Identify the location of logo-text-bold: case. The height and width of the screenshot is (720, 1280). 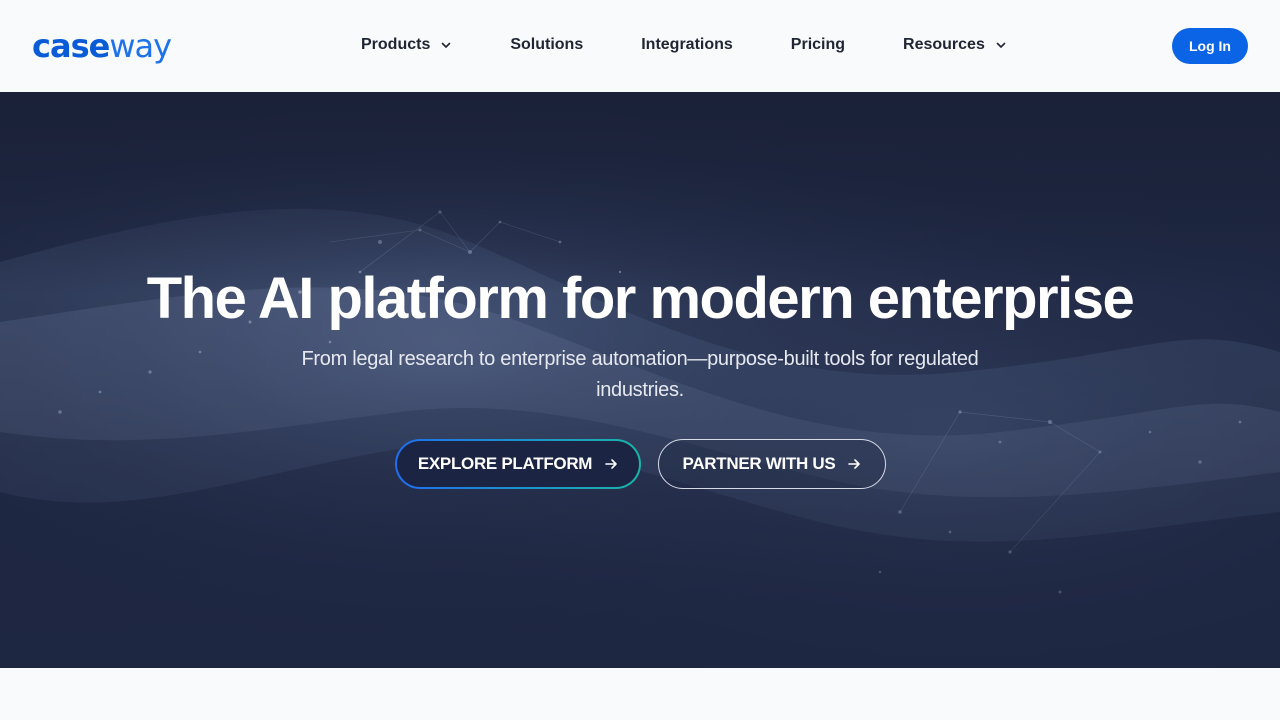
(71, 46).